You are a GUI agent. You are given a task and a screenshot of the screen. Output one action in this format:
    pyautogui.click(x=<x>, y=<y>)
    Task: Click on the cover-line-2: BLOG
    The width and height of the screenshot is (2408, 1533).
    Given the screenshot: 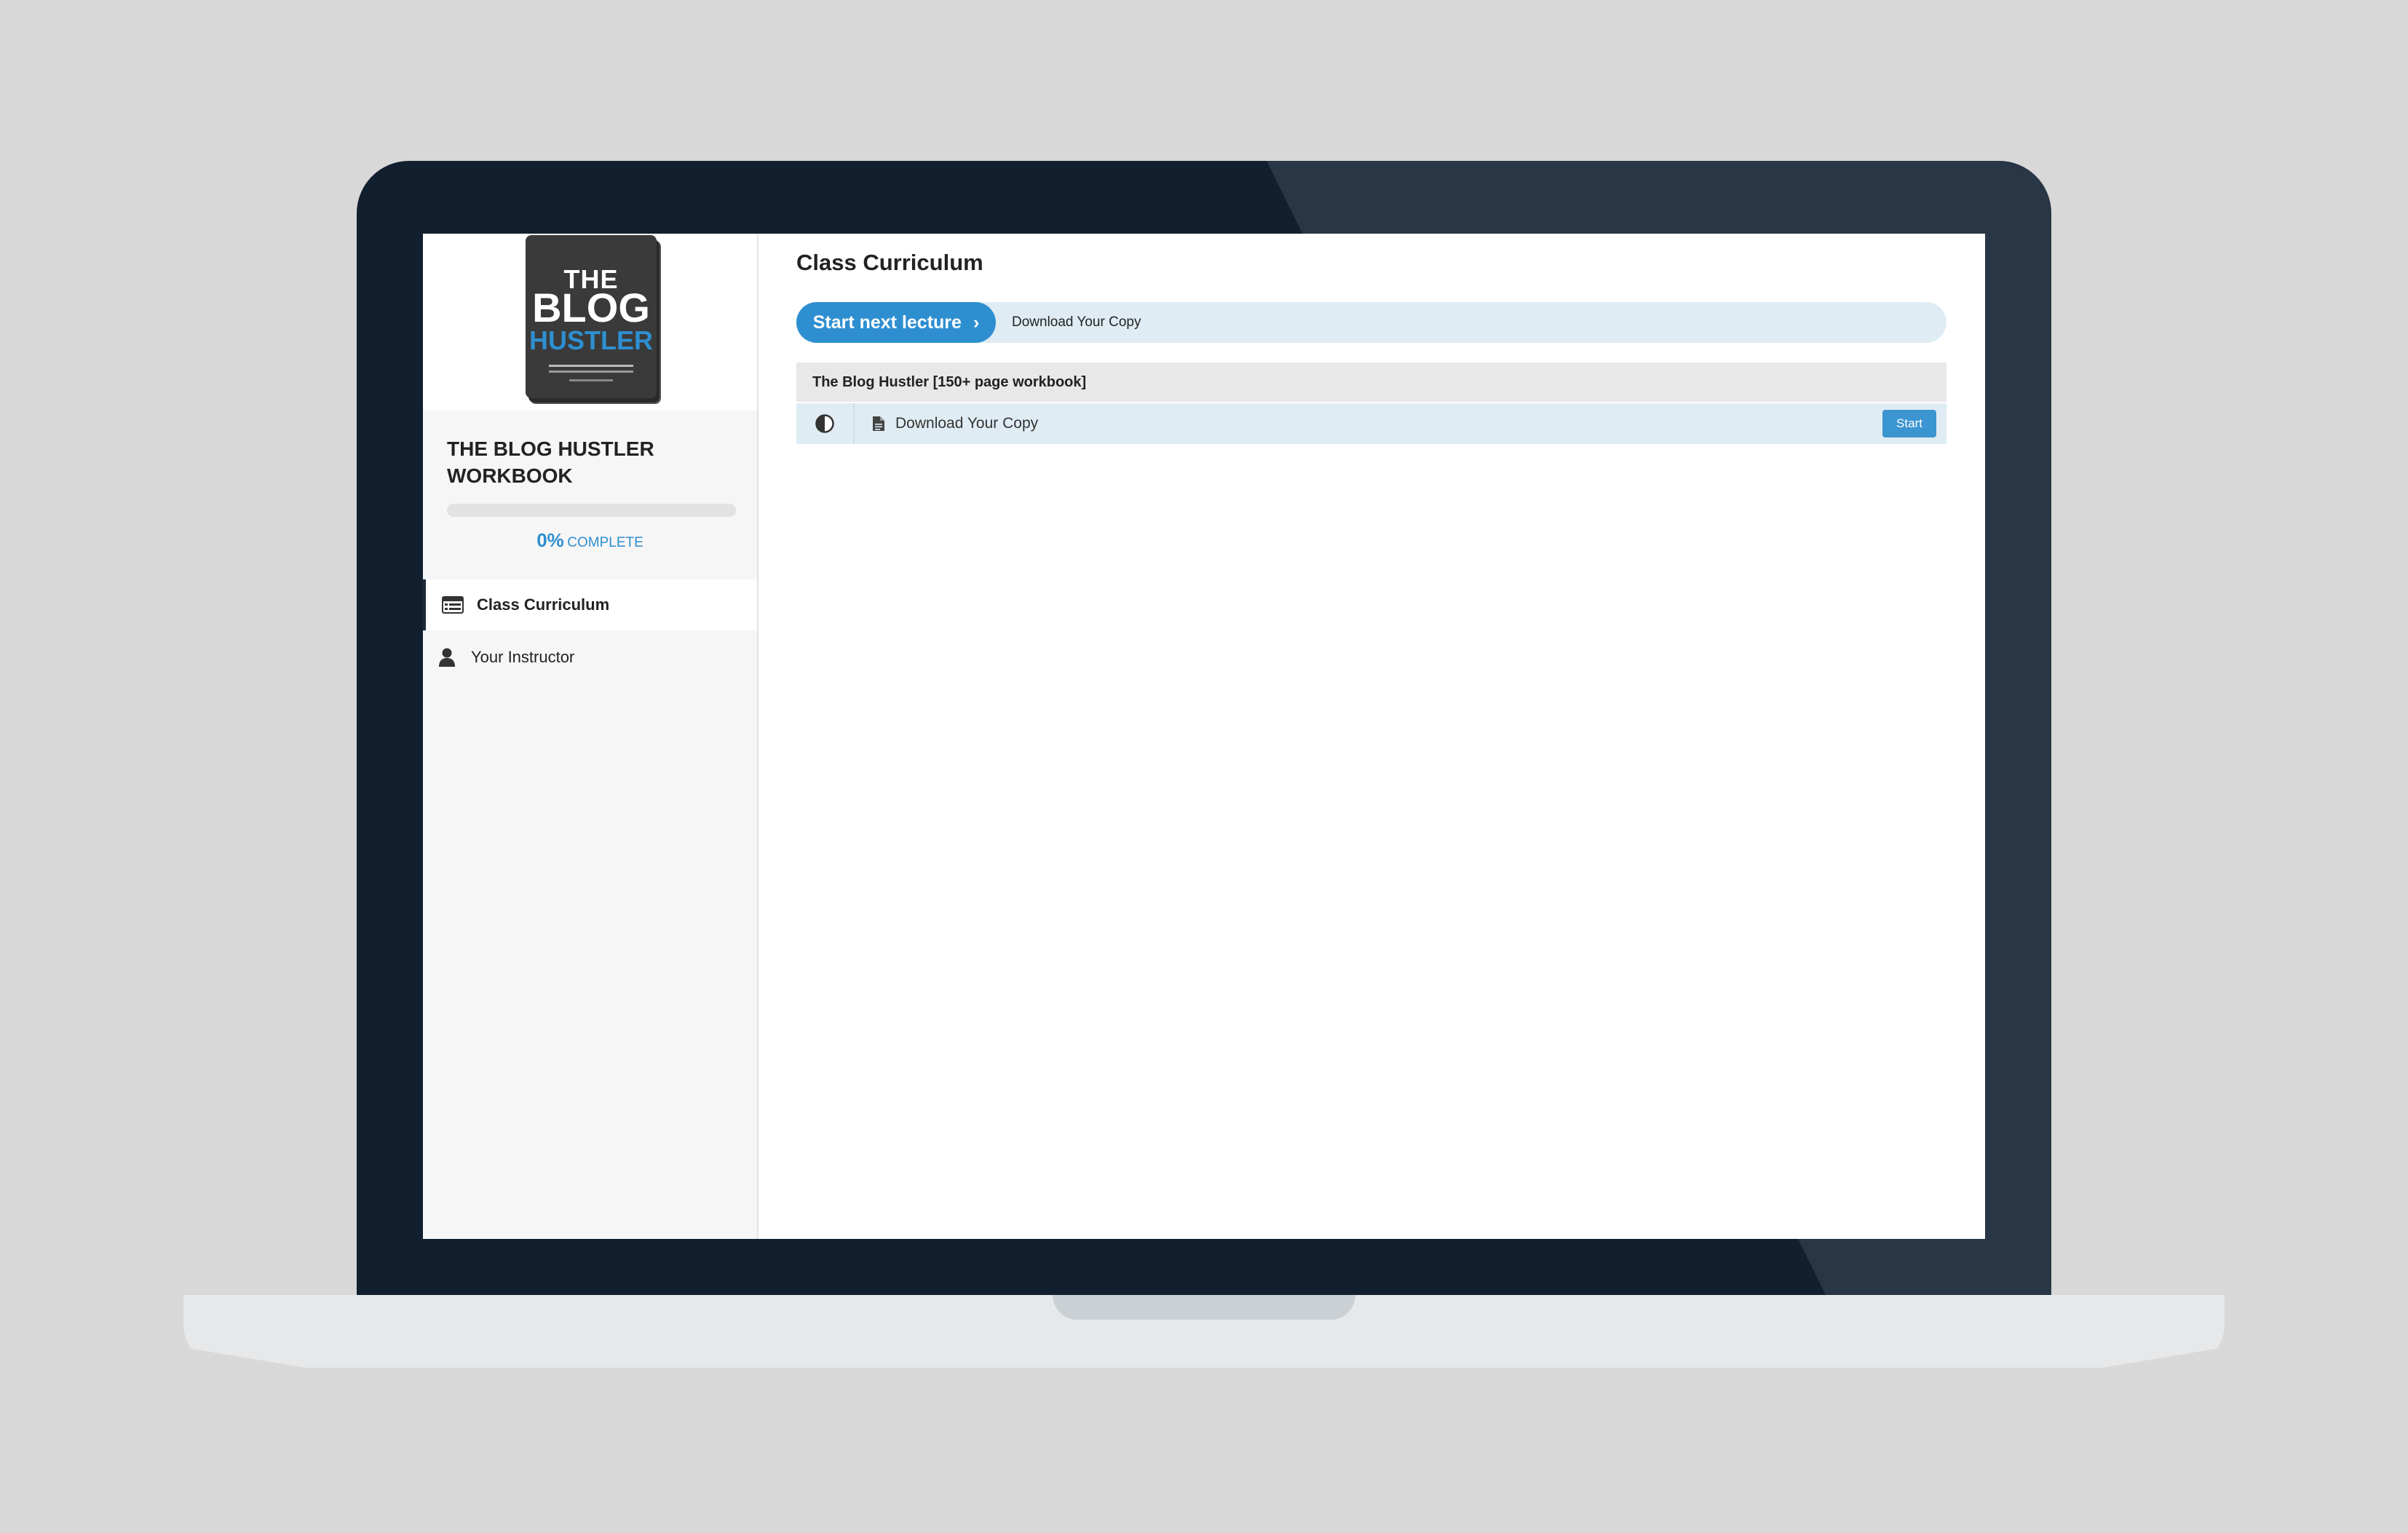 What is the action you would take?
    pyautogui.click(x=591, y=307)
    